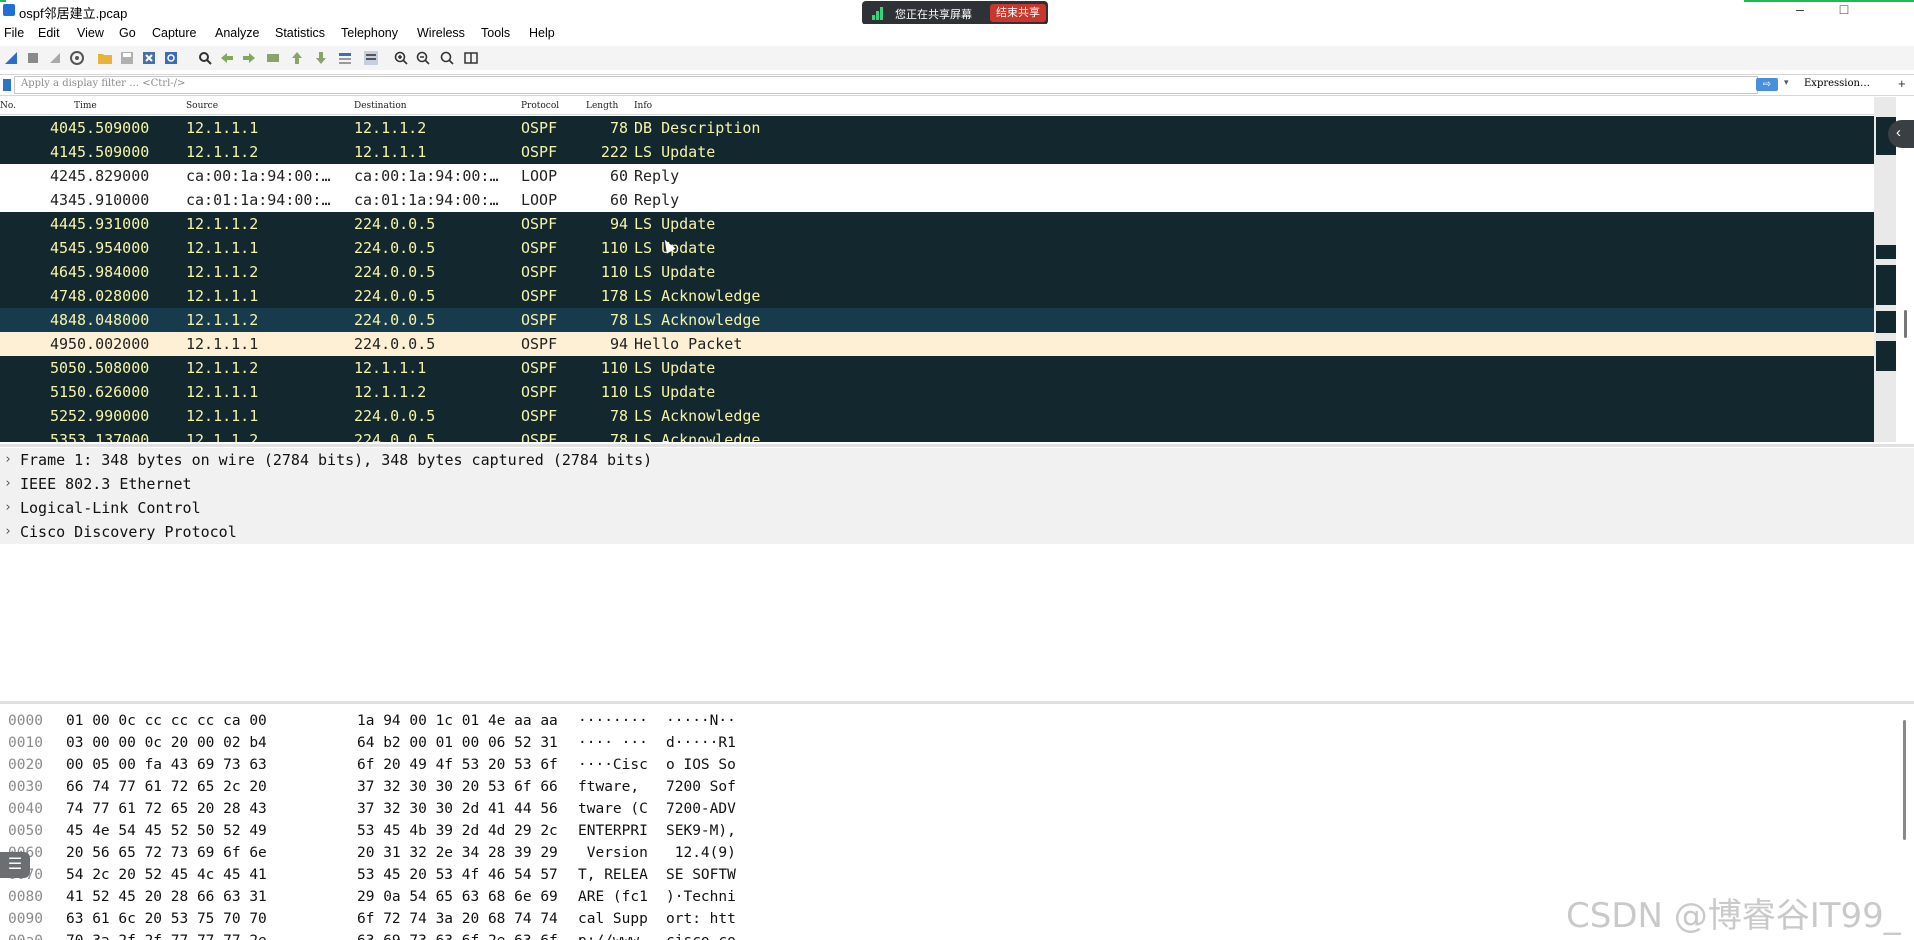 The height and width of the screenshot is (940, 1914). I want to click on apply-filter-arrow-icon: ⇨, so click(1767, 84).